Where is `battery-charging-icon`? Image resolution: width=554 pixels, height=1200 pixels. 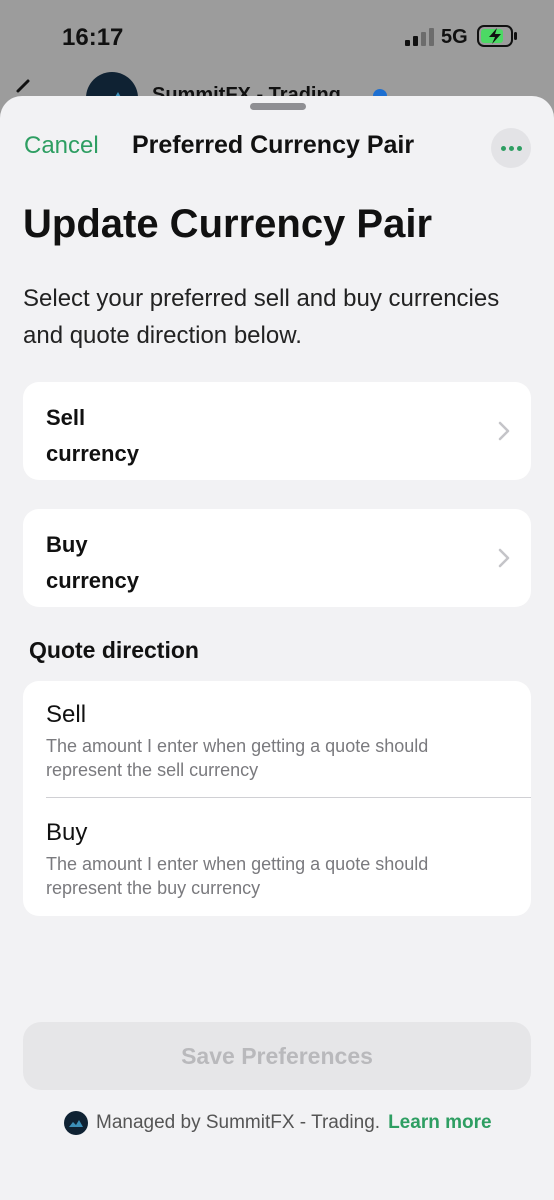
battery-charging-icon is located at coordinates (497, 36).